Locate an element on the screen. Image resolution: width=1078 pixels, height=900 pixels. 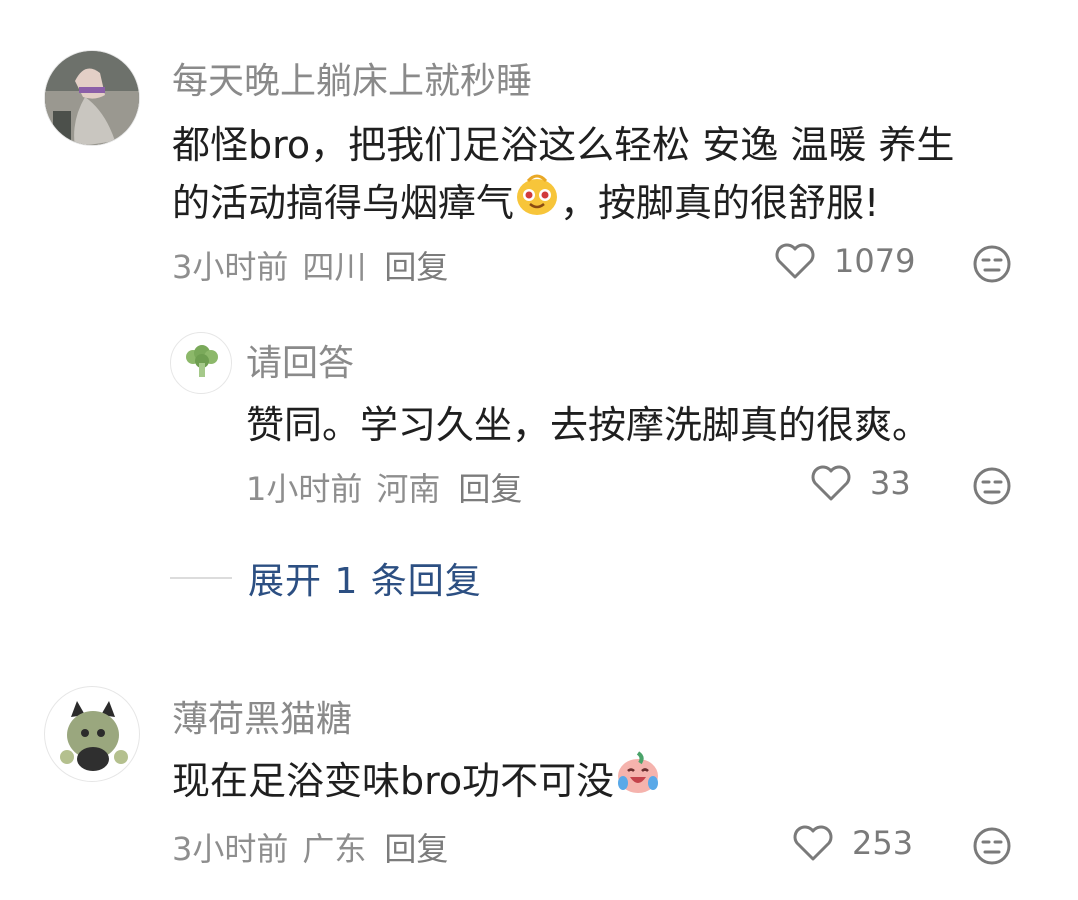
comment-content-line2-pre: 的活动搞得乌烟瘴气 is located at coordinates (343, 203).